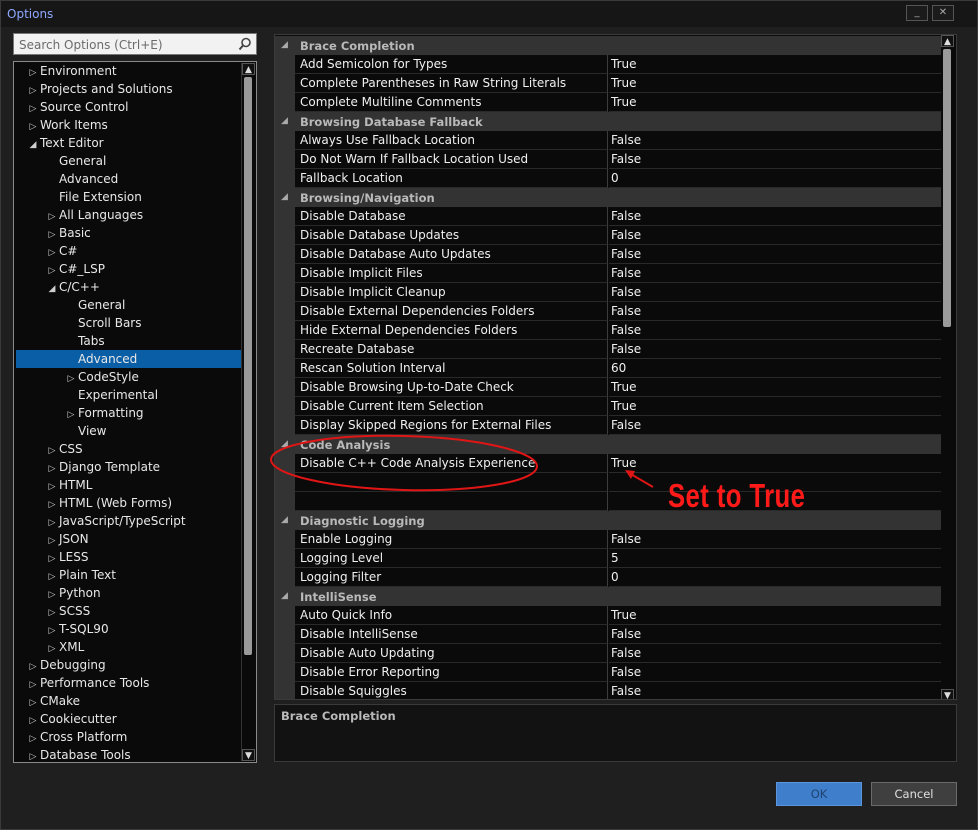 Image resolution: width=978 pixels, height=830 pixels. I want to click on tree-item: ▷ XML, so click(129, 647).